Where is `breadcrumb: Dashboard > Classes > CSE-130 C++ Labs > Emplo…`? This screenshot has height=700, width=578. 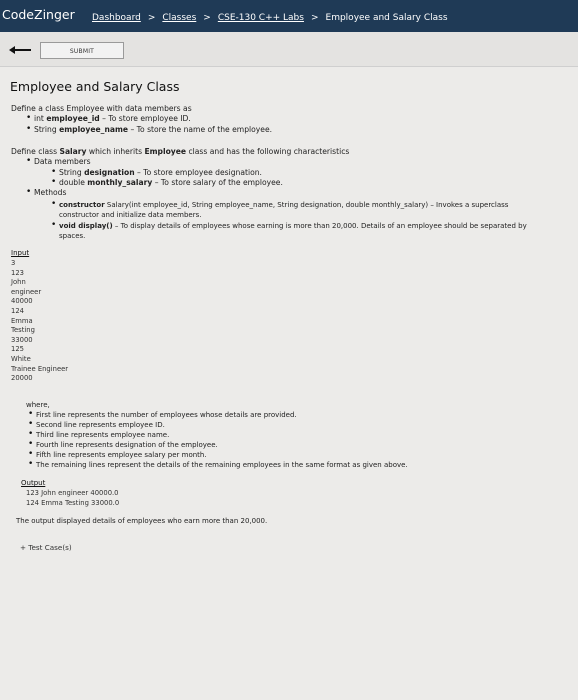
breadcrumb: Dashboard > Classes > CSE-130 C++ Labs > Emplo… is located at coordinates (270, 18).